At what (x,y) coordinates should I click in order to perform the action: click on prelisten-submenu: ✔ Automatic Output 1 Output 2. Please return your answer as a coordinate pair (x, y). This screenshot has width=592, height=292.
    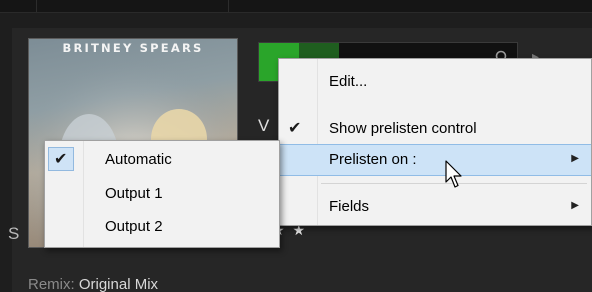
    Looking at the image, I should click on (162, 194).